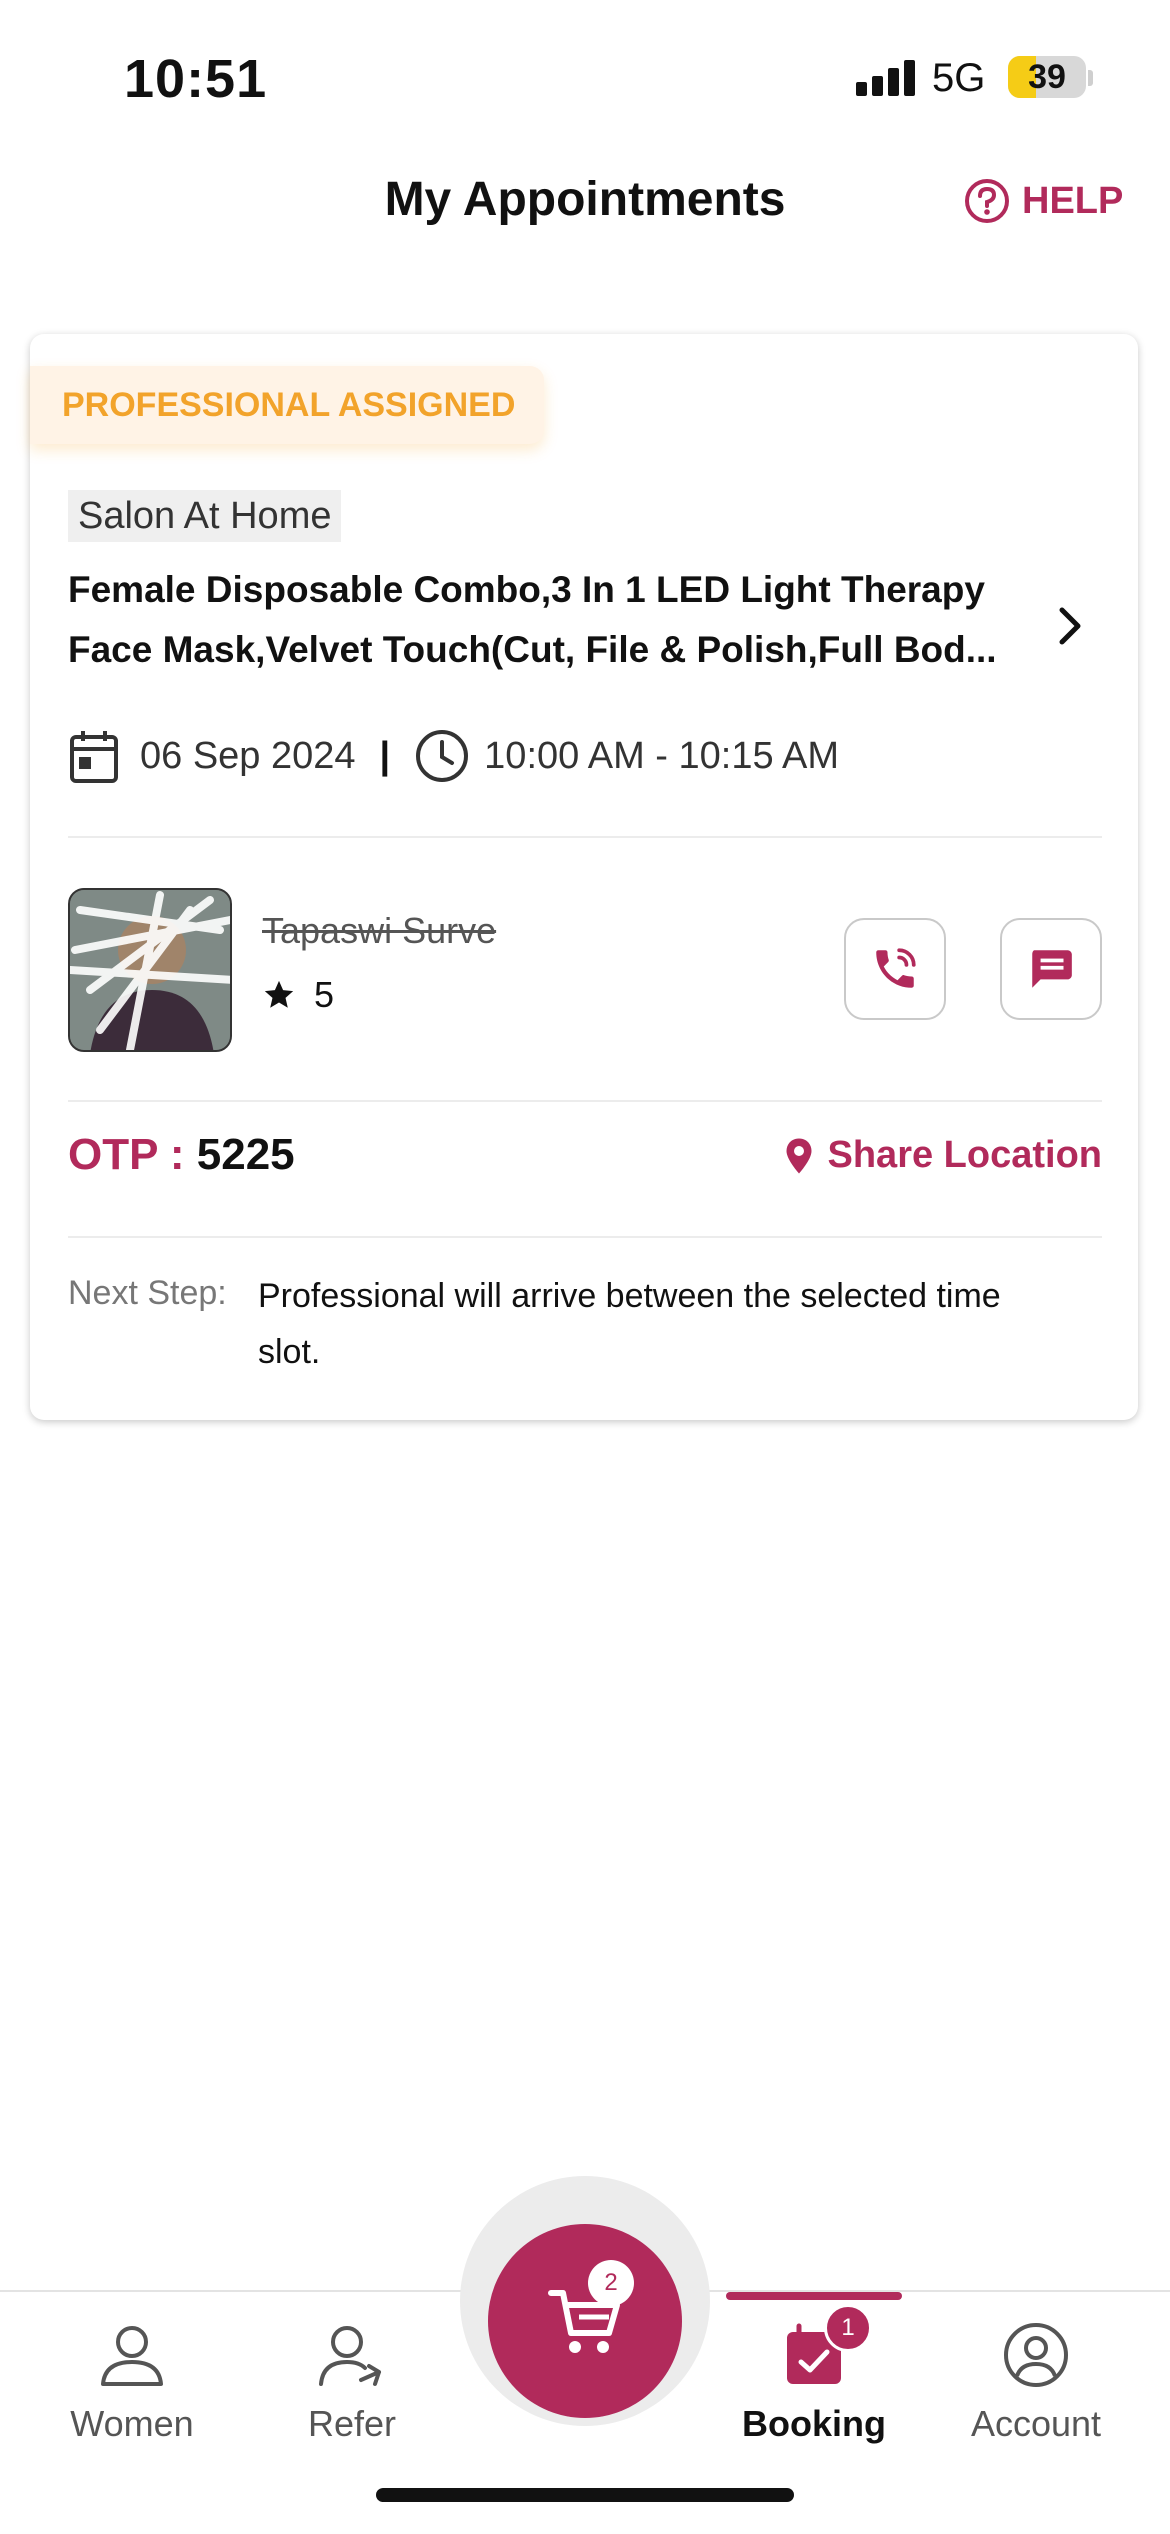 The image size is (1170, 2534). I want to click on home-indicator, so click(585, 2495).